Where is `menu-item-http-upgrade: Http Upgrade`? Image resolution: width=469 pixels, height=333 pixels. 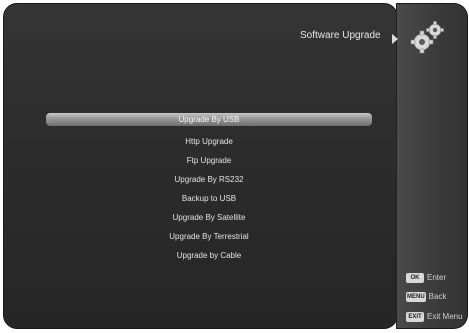
menu-item-http-upgrade: Http Upgrade is located at coordinates (209, 141).